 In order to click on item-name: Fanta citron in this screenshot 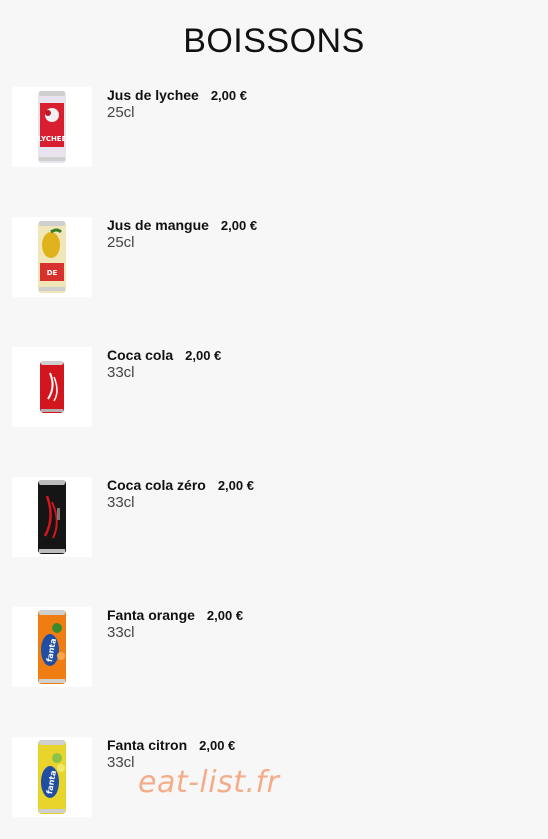, I will do `click(147, 745)`.